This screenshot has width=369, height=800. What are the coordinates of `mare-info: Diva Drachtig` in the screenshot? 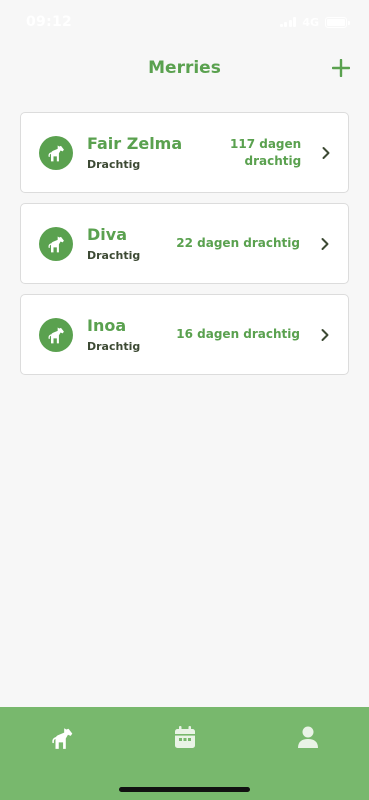 It's located at (113, 243).